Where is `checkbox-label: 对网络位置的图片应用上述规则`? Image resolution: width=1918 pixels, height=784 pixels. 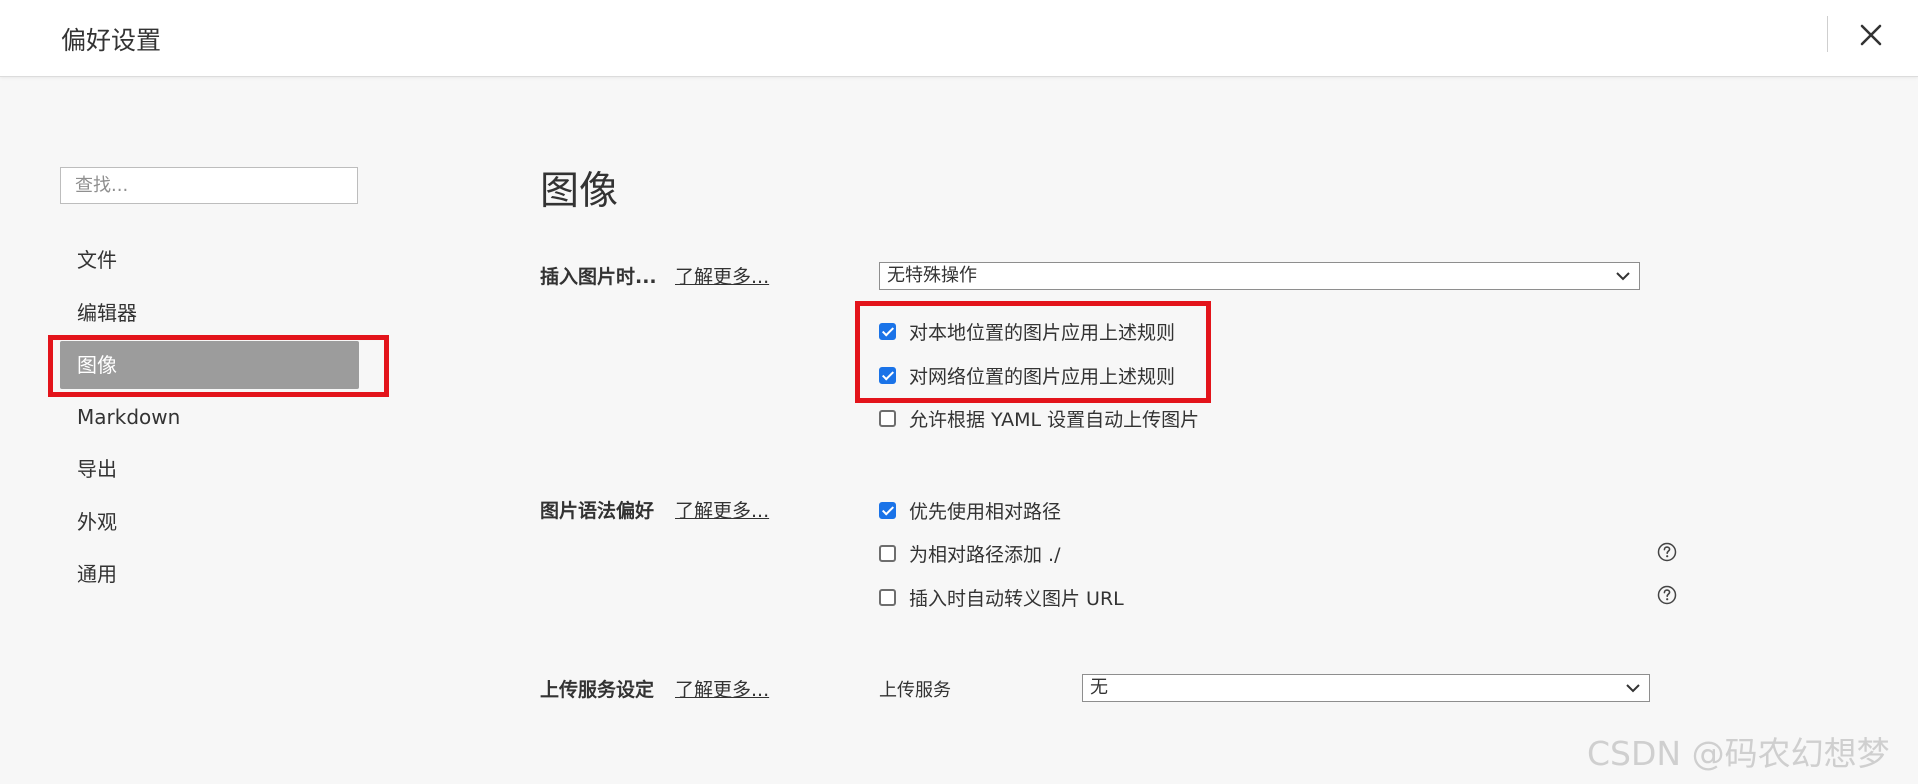
checkbox-label: 对网络位置的图片应用上述规则 is located at coordinates (1042, 376).